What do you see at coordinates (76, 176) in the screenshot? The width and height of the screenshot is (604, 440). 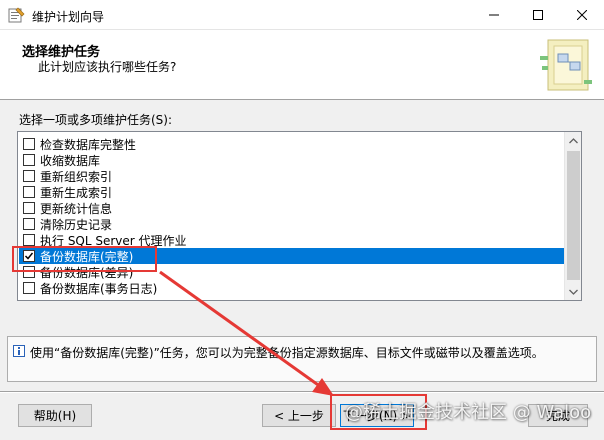 I see `task-label: 重新组织索引` at bounding box center [76, 176].